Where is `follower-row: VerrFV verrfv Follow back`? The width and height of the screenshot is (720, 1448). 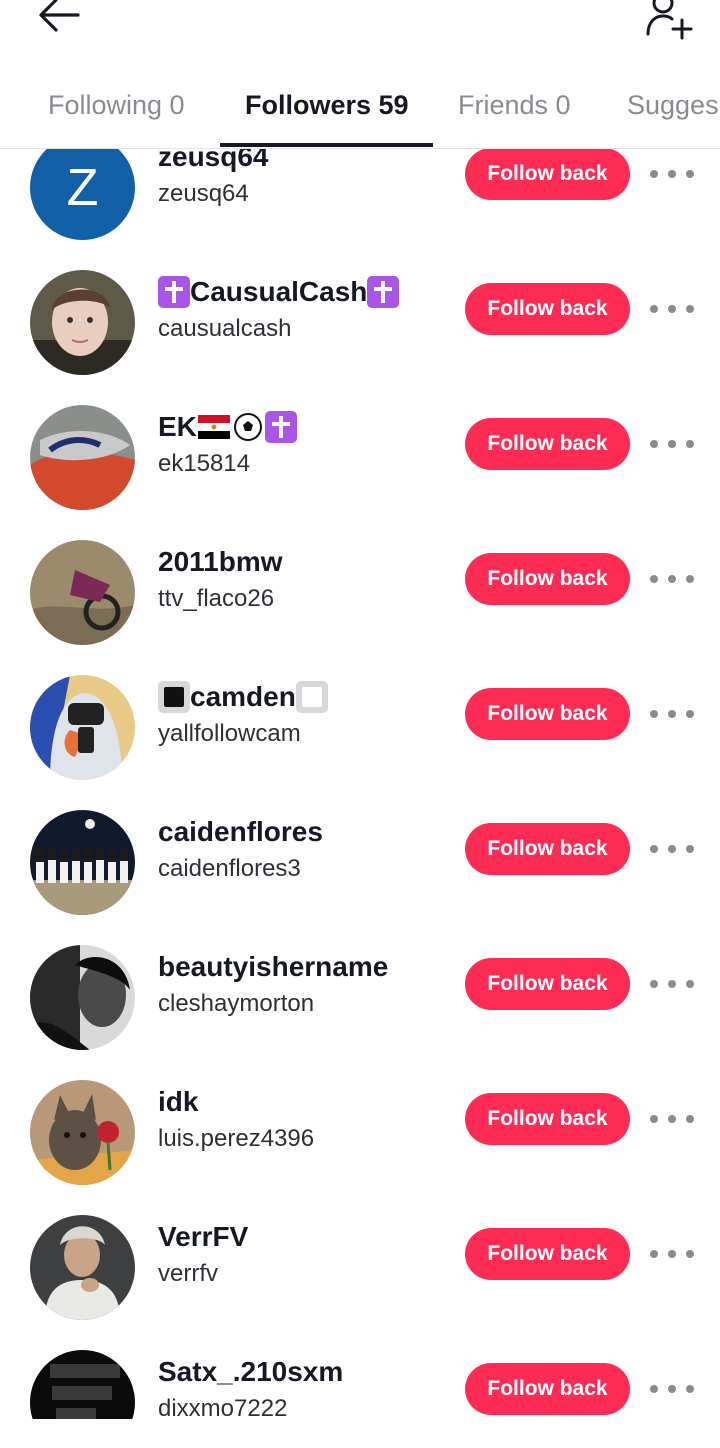 follower-row: VerrFV verrfv Follow back is located at coordinates (360, 1282).